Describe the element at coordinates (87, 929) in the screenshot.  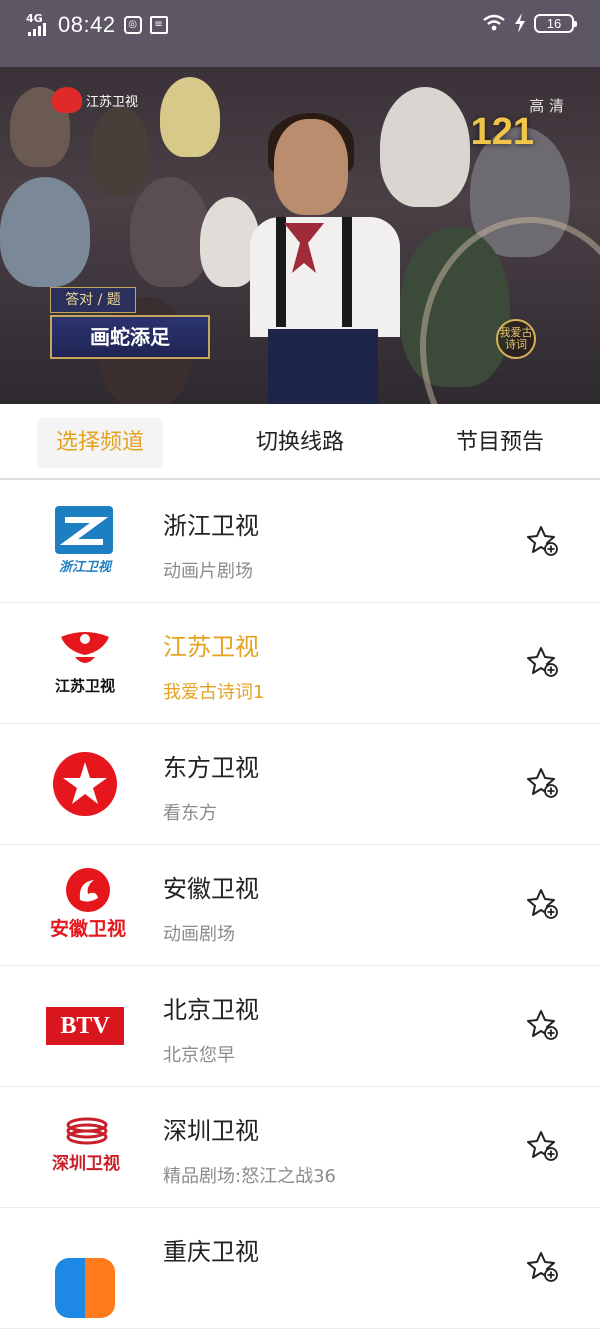
I see `anhui-logo-text: 安徽卫视` at that location.